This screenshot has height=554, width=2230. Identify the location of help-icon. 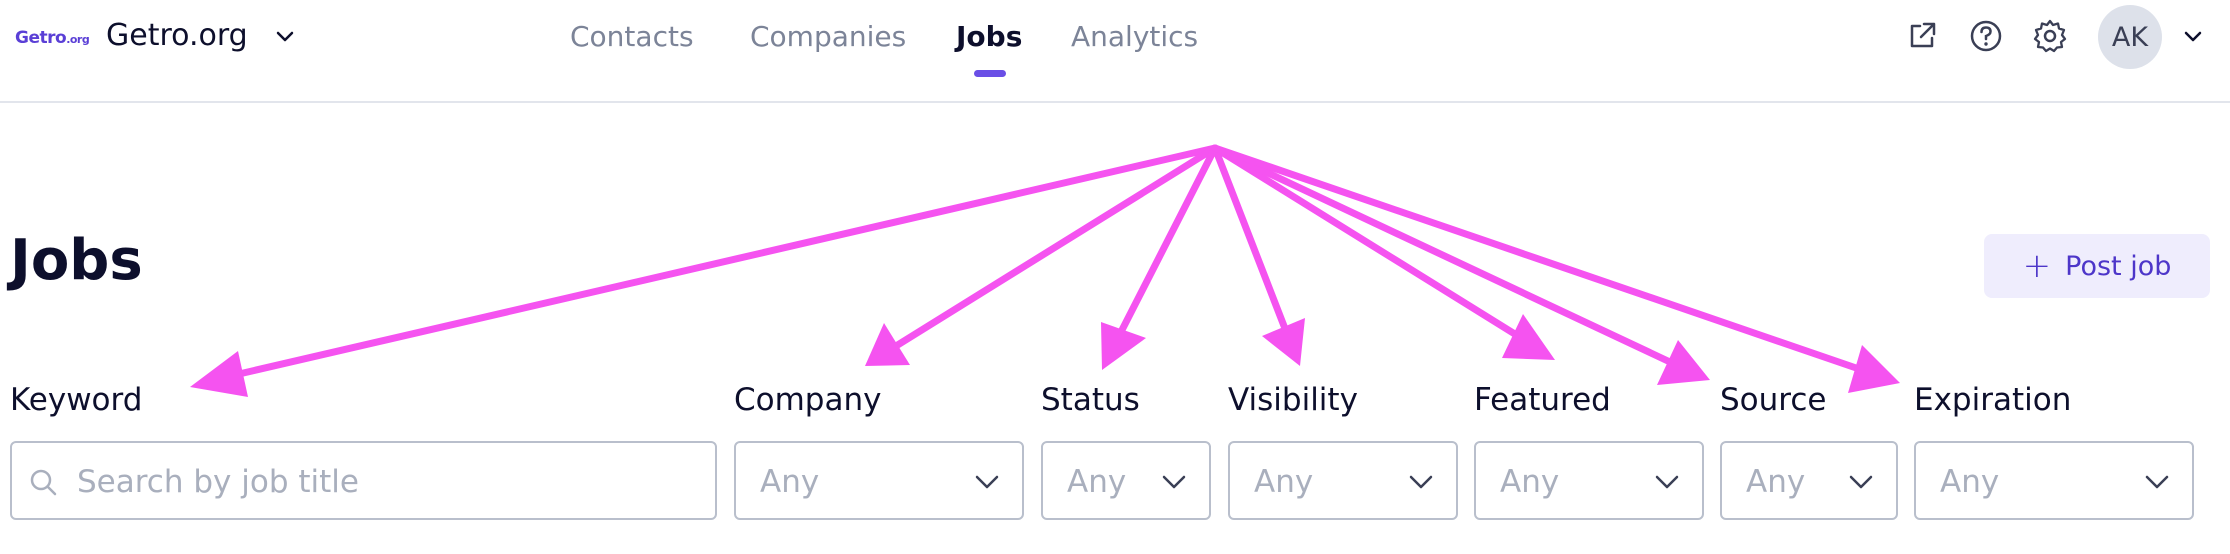
(1986, 36).